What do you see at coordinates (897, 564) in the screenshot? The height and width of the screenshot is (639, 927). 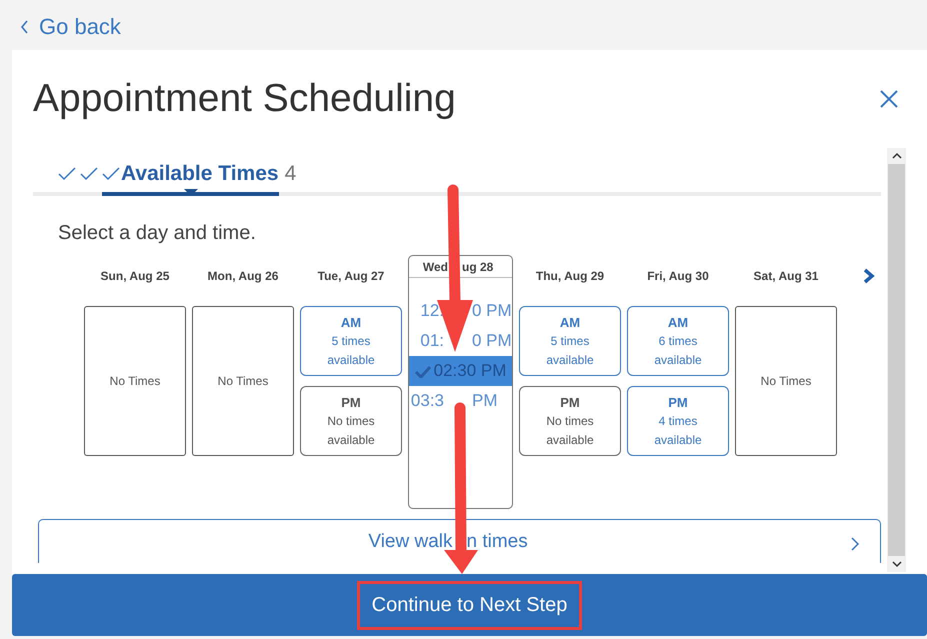 I see `scroll-down-icon` at bounding box center [897, 564].